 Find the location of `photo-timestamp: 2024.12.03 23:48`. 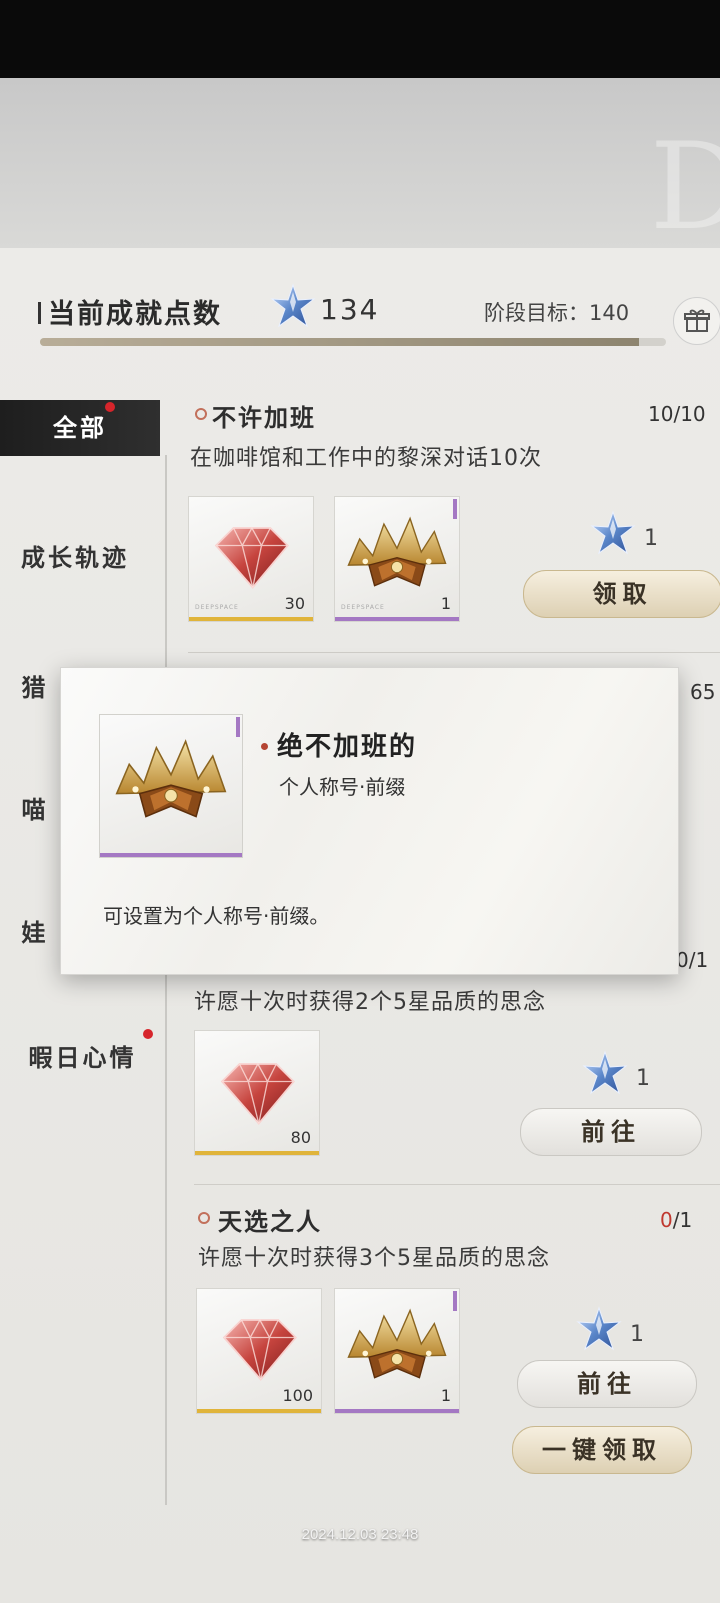

photo-timestamp: 2024.12.03 23:48 is located at coordinates (360, 1534).